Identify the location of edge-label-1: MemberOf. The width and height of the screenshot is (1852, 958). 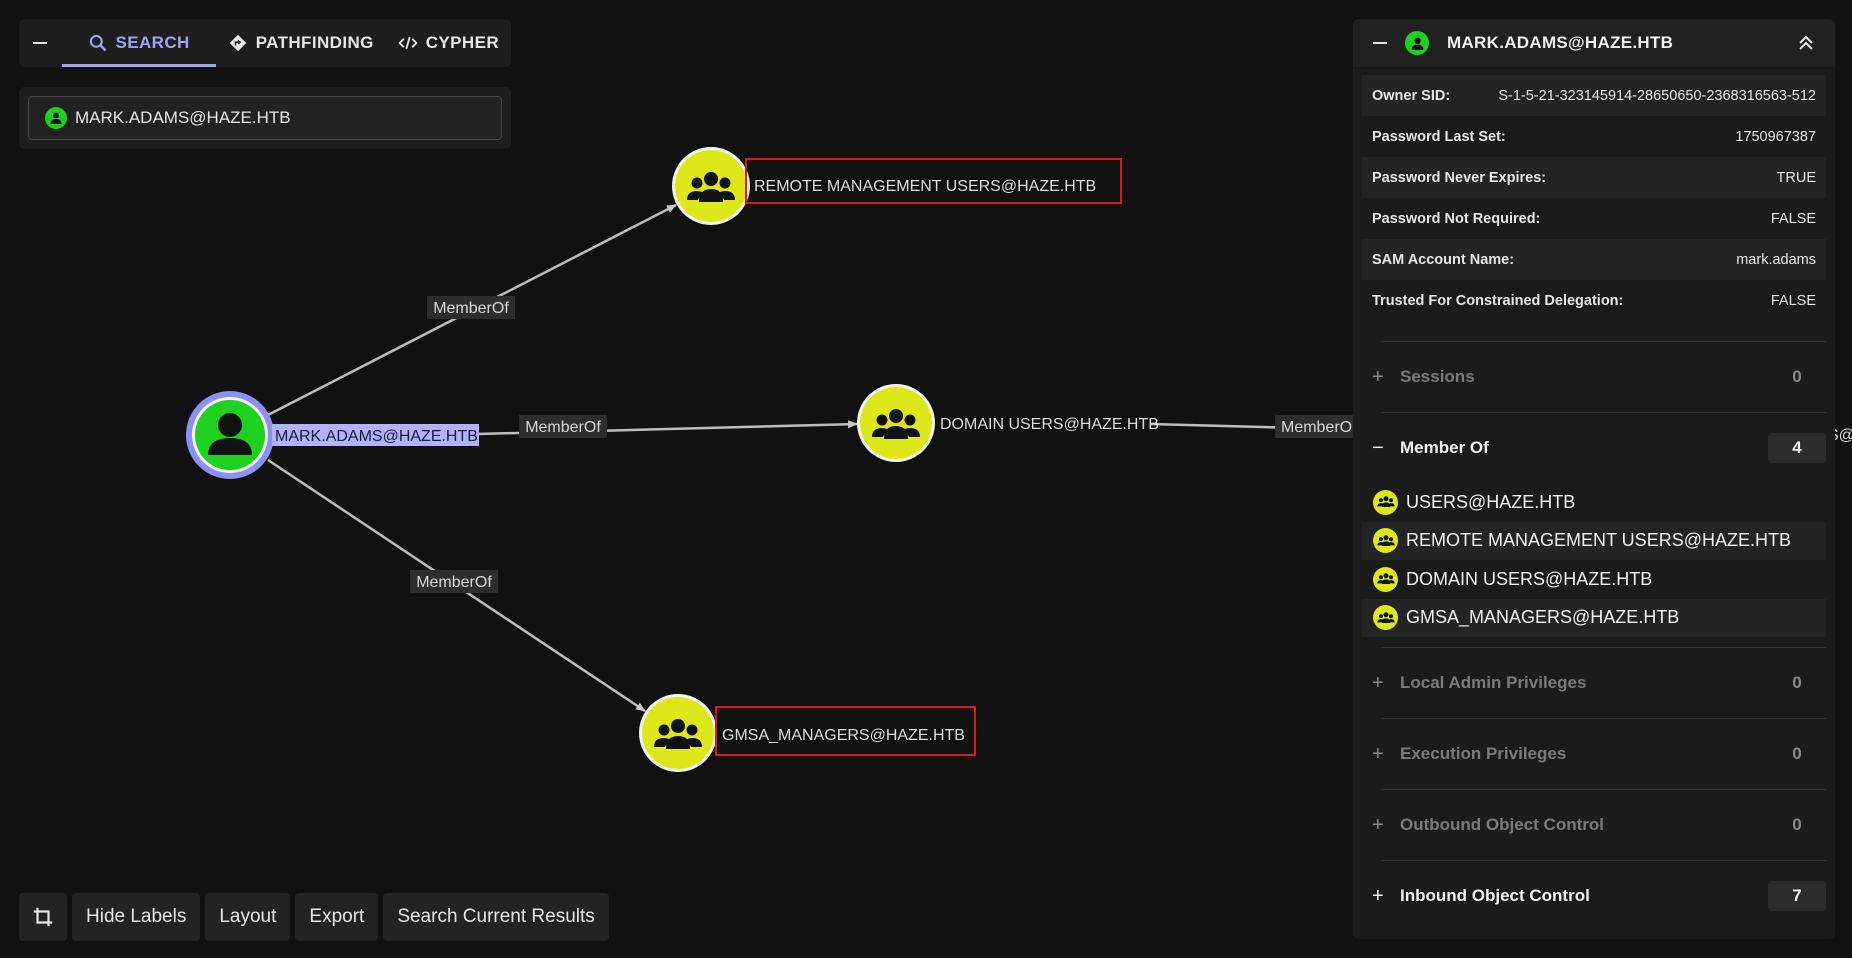
(471, 307).